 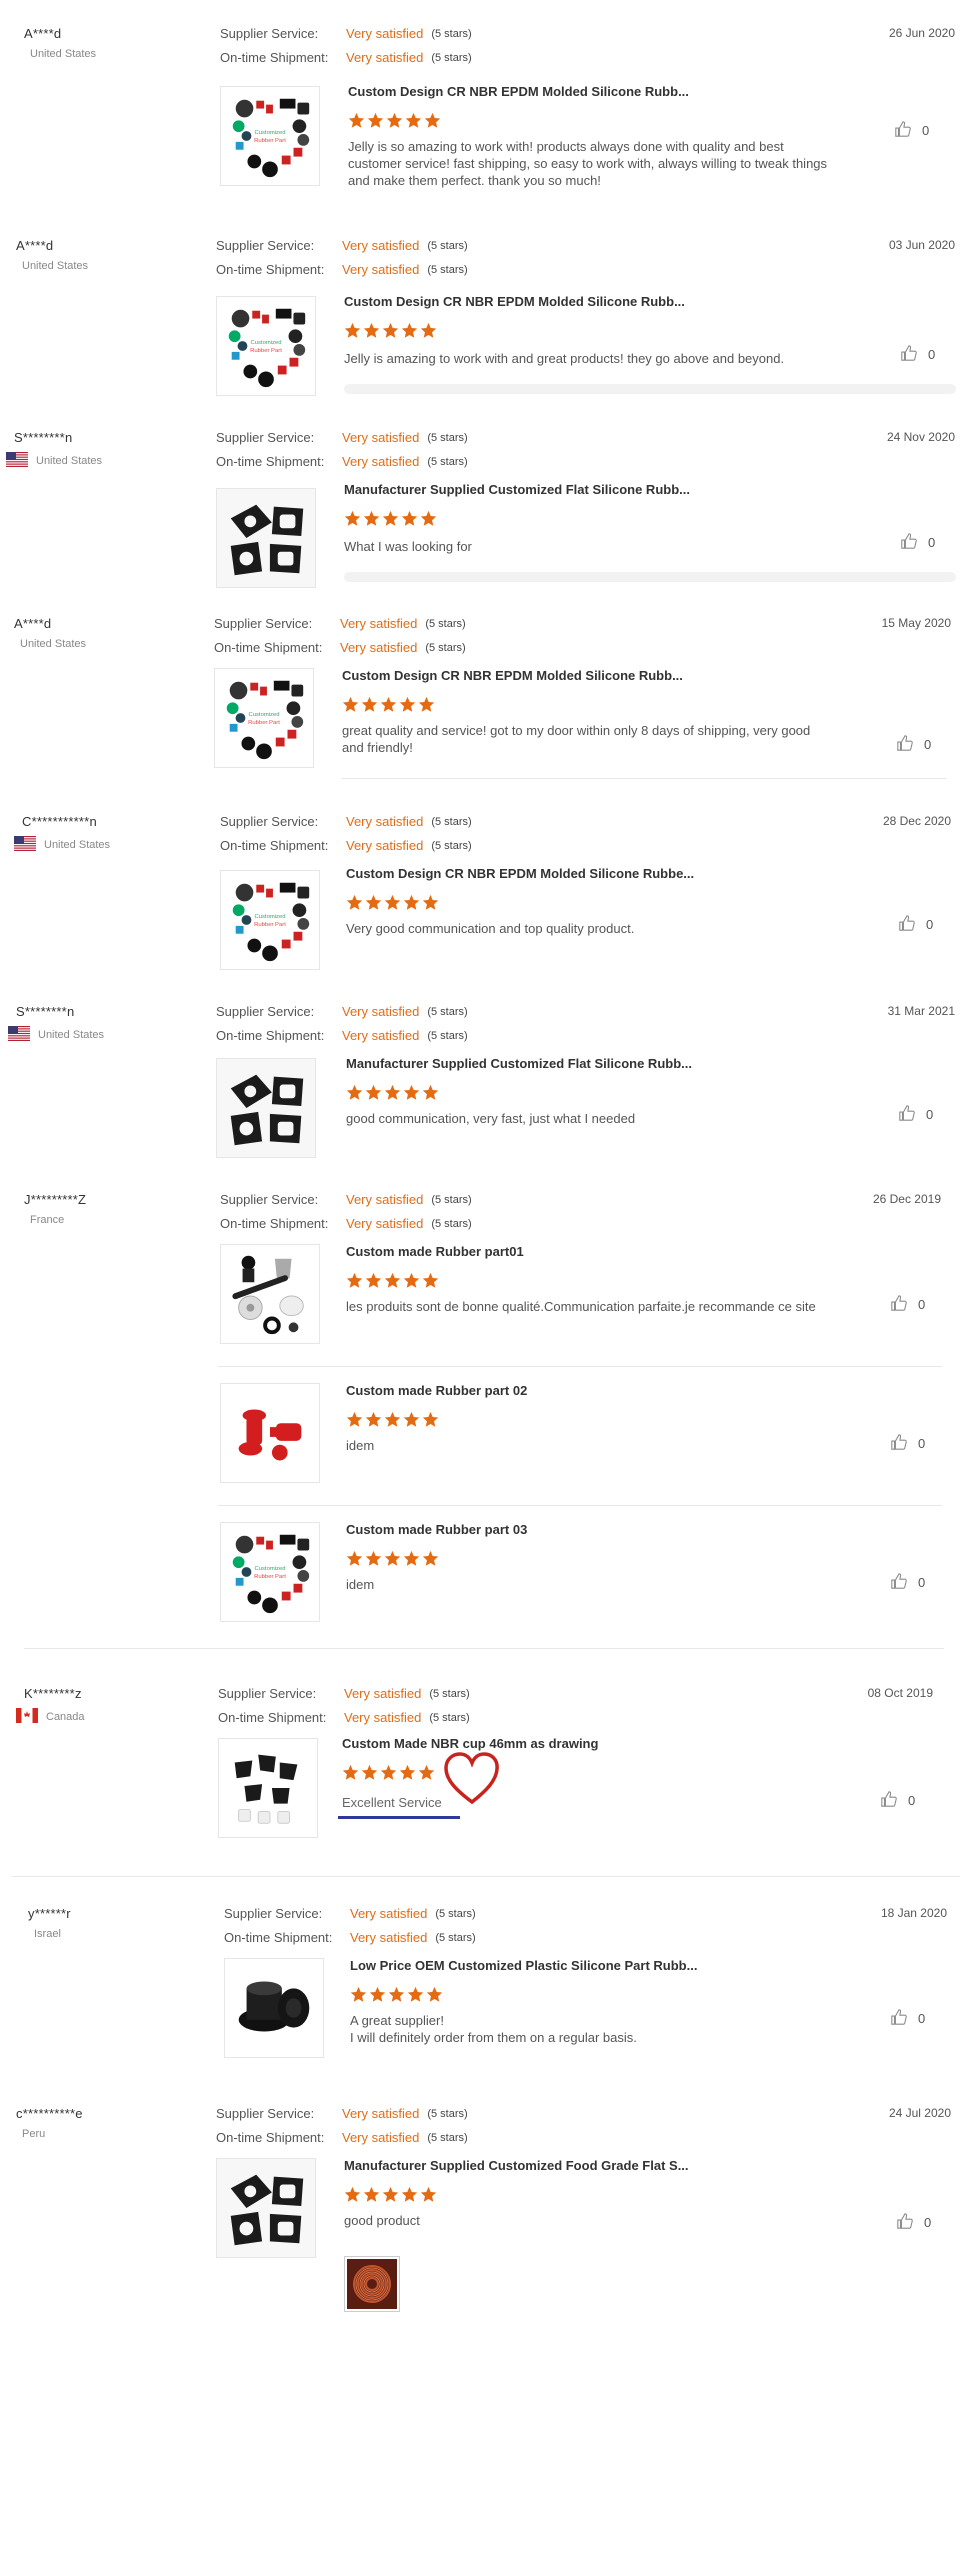 I want to click on review-date: 24 Nov 2020, so click(x=920, y=437).